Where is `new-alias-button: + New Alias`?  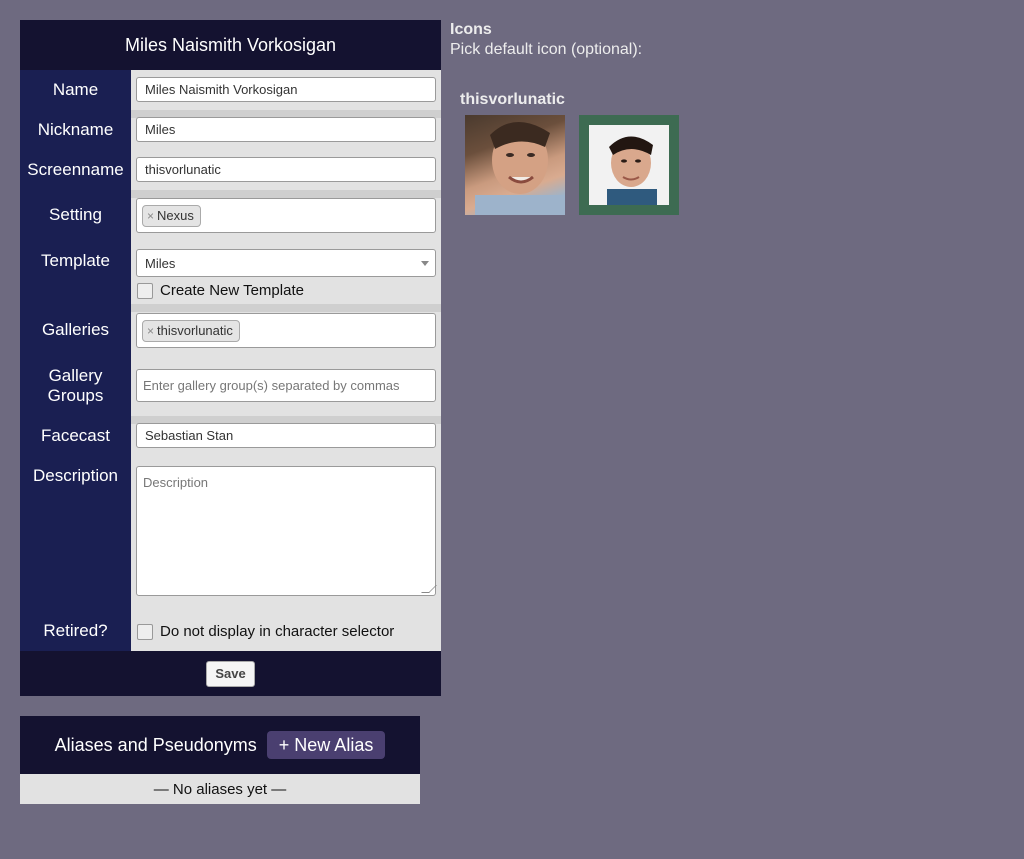
new-alias-button: + New Alias is located at coordinates (326, 745).